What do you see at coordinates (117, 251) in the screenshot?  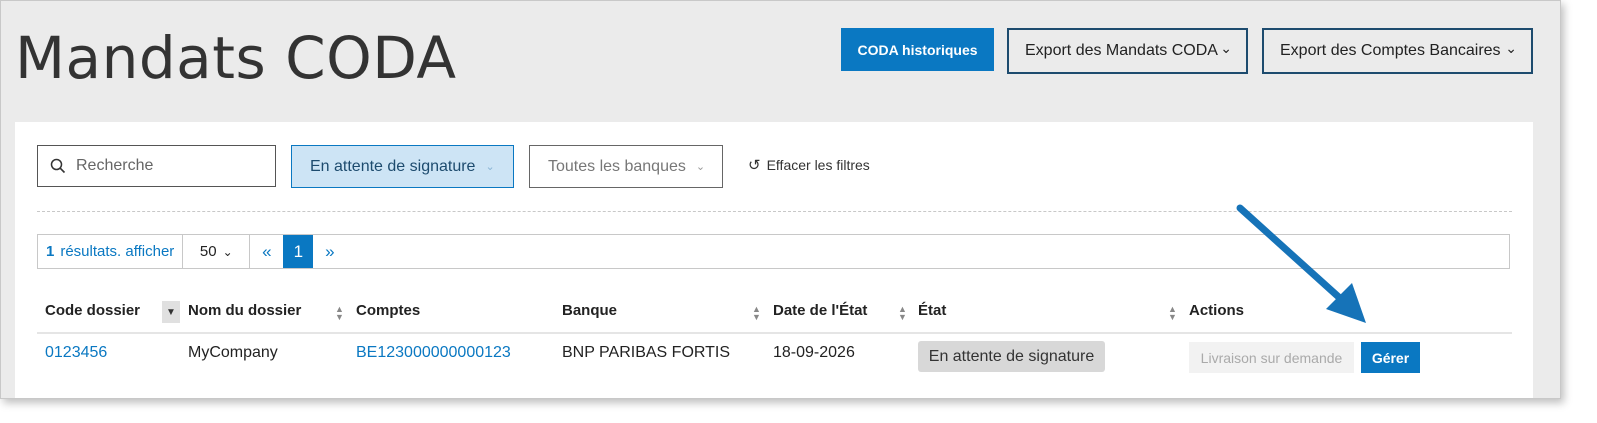 I see `results-label: résultats. afficher` at bounding box center [117, 251].